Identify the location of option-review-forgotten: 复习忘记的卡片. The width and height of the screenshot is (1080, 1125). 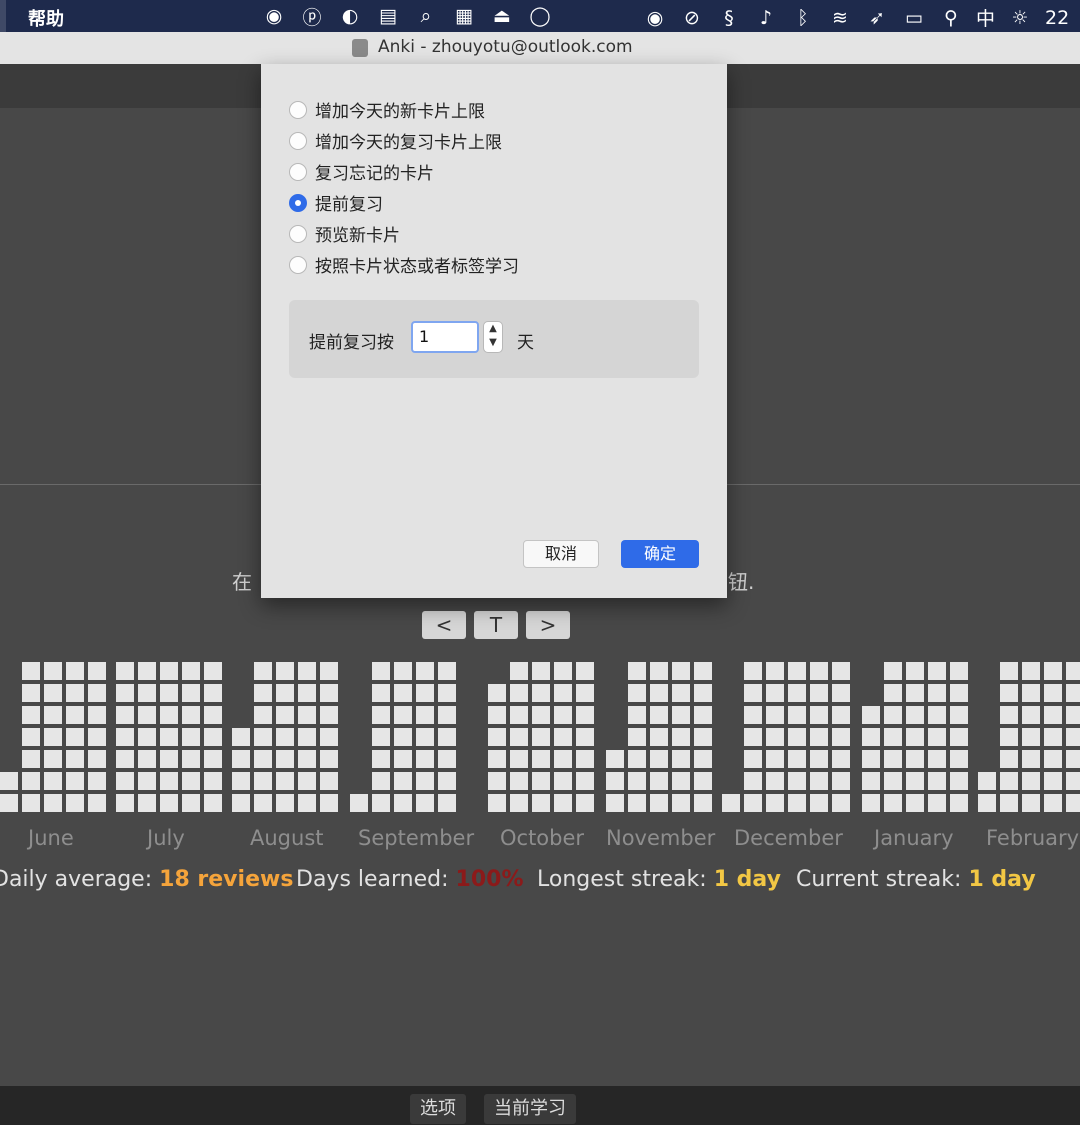
(361, 171).